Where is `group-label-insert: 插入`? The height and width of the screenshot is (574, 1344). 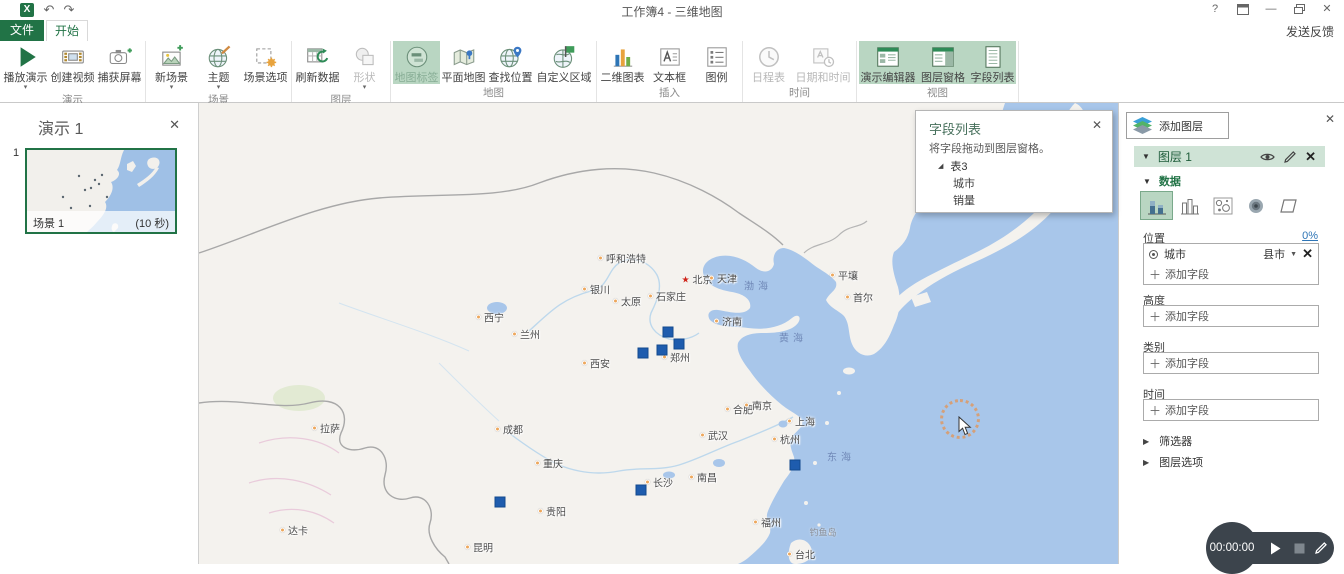 group-label-insert: 插入 is located at coordinates (669, 93).